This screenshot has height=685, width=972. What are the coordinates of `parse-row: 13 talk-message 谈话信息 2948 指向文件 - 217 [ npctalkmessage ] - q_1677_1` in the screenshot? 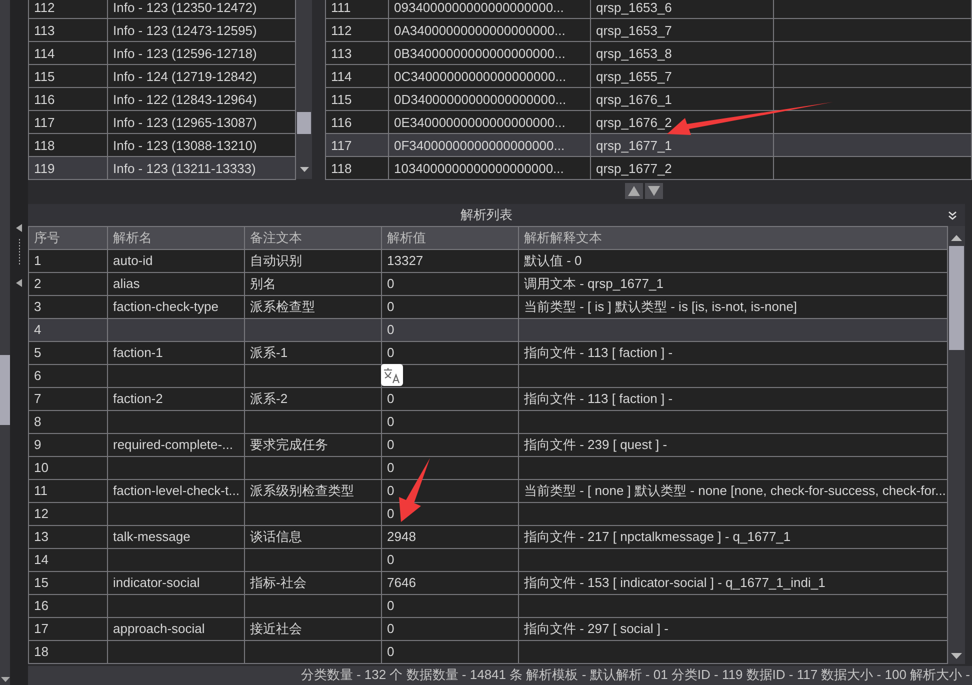 It's located at (488, 536).